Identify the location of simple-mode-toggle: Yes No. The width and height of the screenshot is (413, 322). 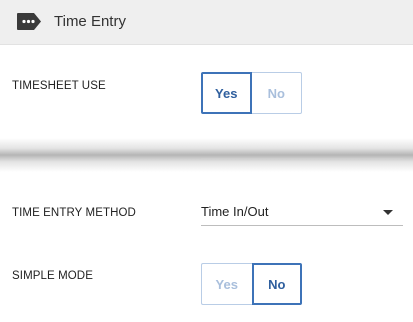
(251, 284).